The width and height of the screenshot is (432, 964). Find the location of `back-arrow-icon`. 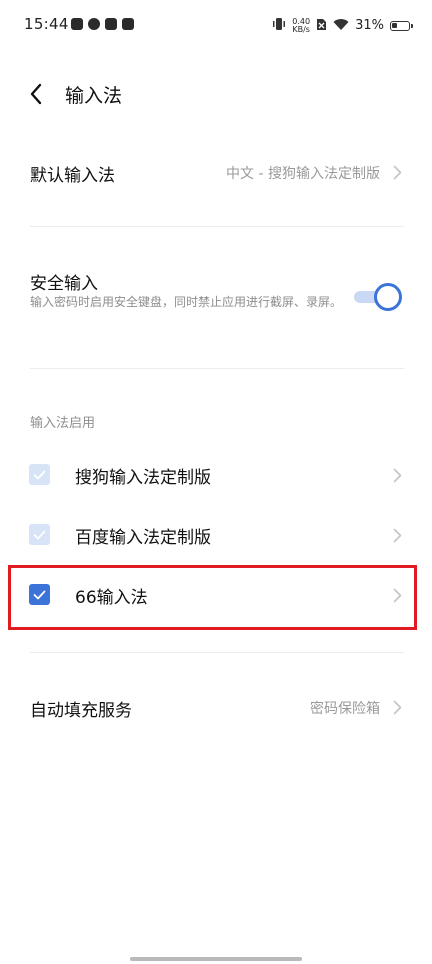

back-arrow-icon is located at coordinates (36, 94).